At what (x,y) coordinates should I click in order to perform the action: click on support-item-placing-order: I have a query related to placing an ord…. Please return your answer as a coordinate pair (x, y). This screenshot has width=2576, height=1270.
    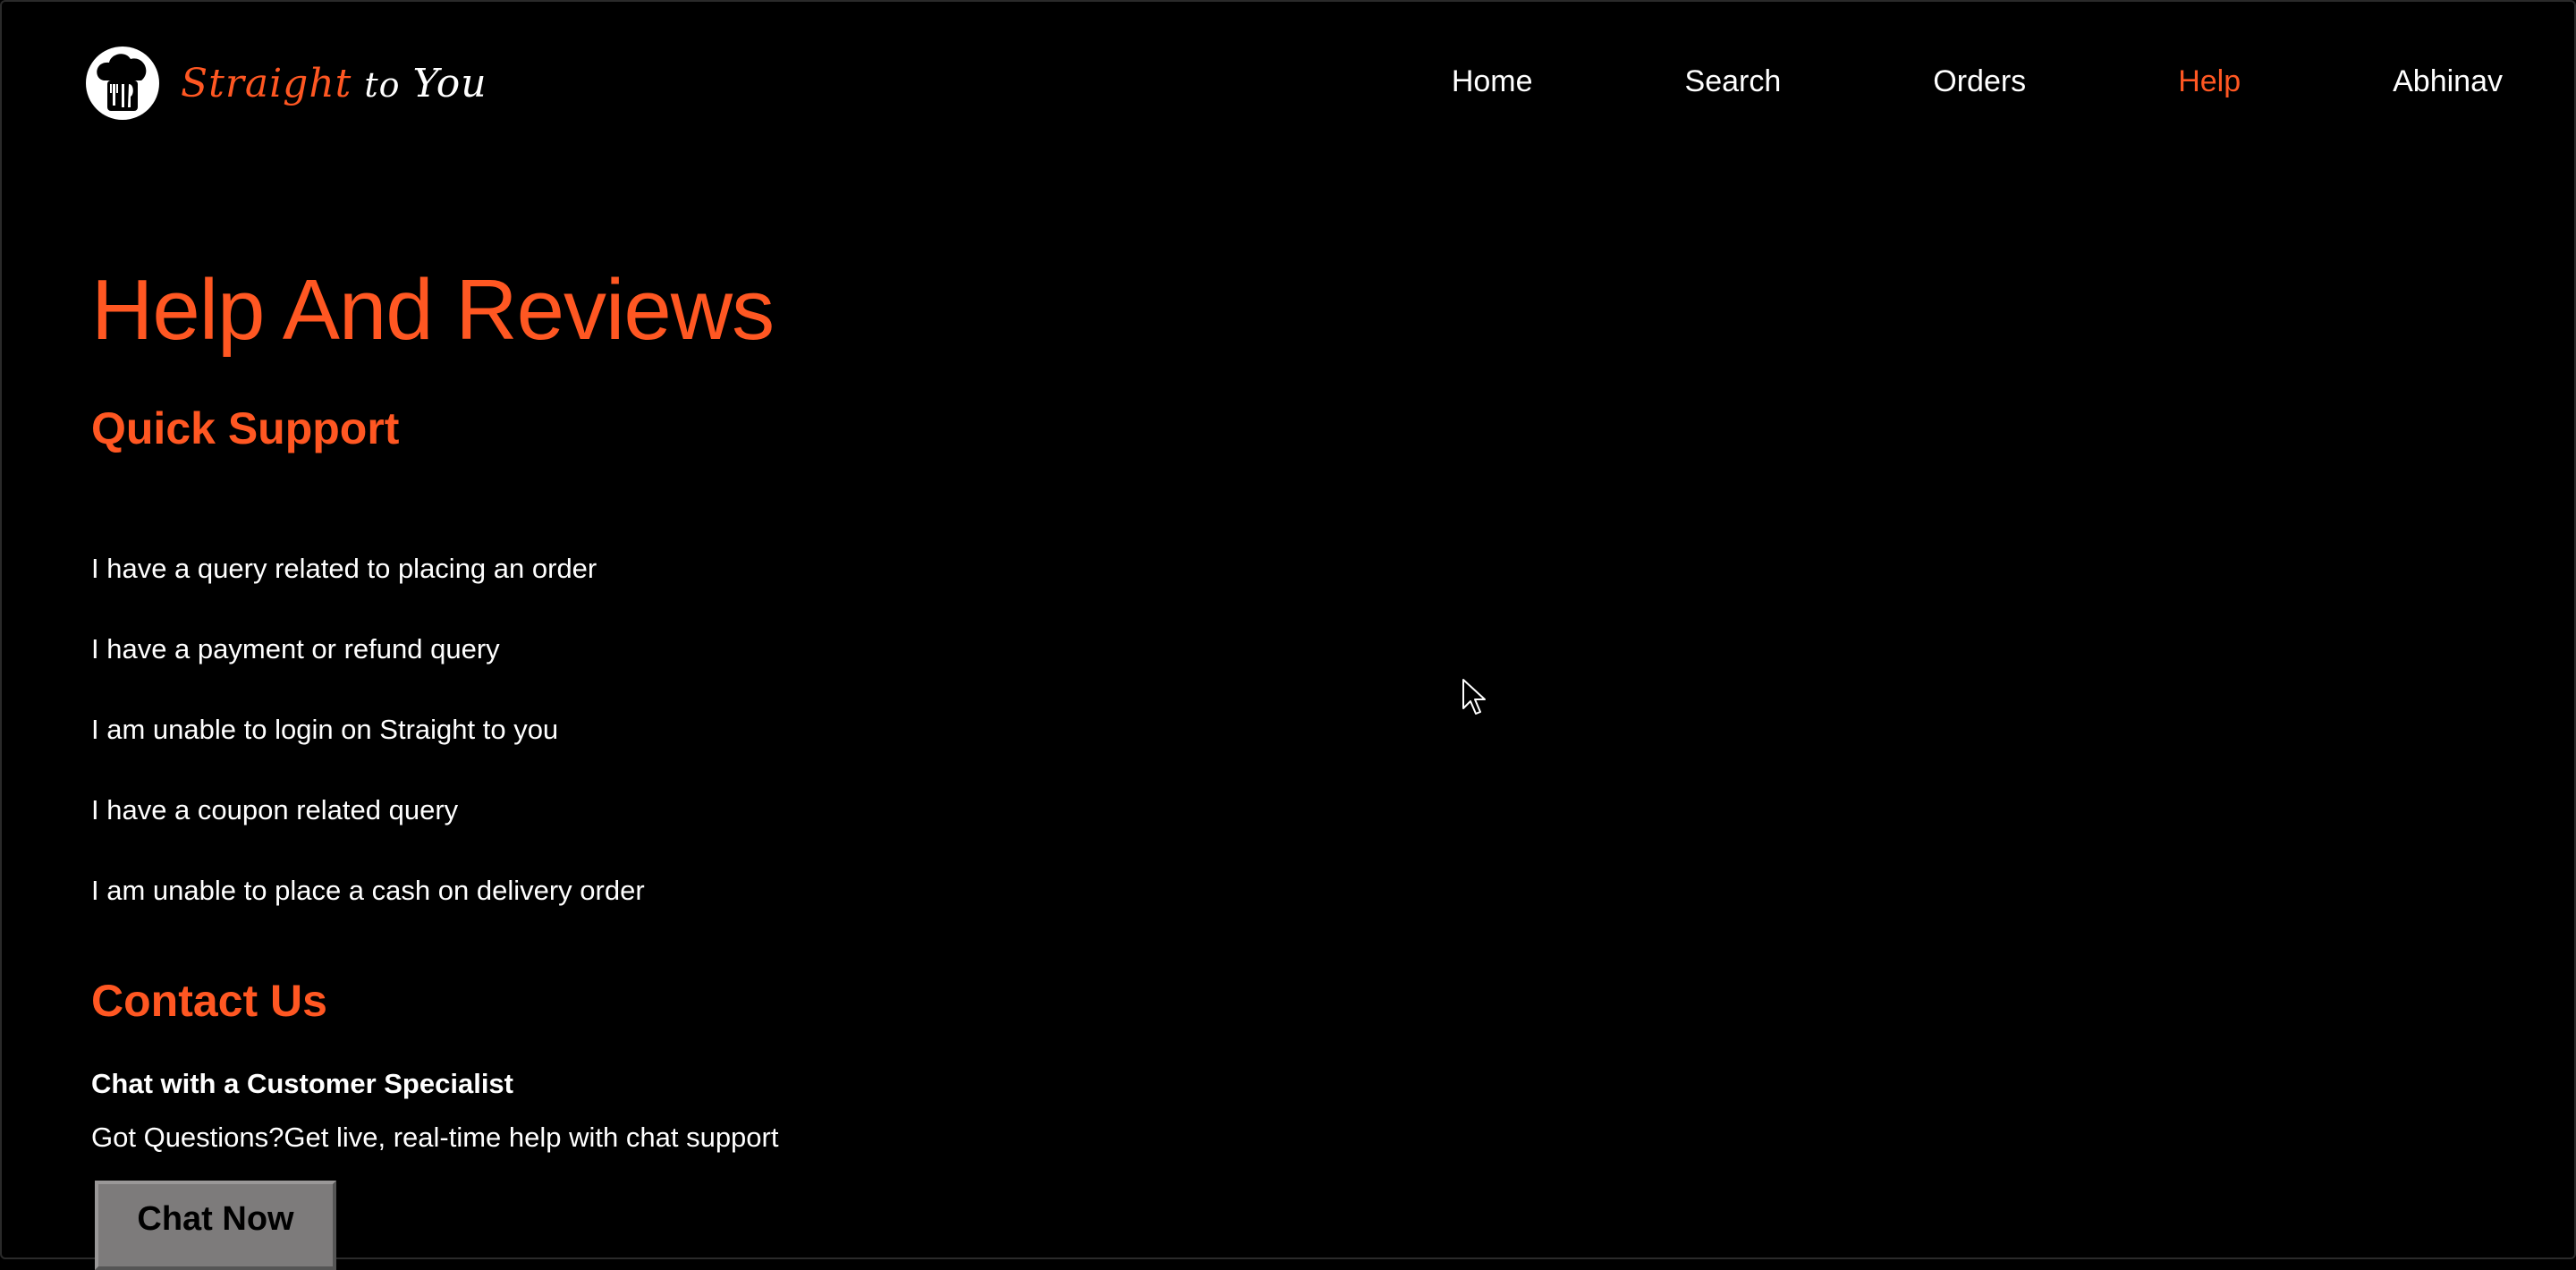
    Looking at the image, I should click on (368, 593).